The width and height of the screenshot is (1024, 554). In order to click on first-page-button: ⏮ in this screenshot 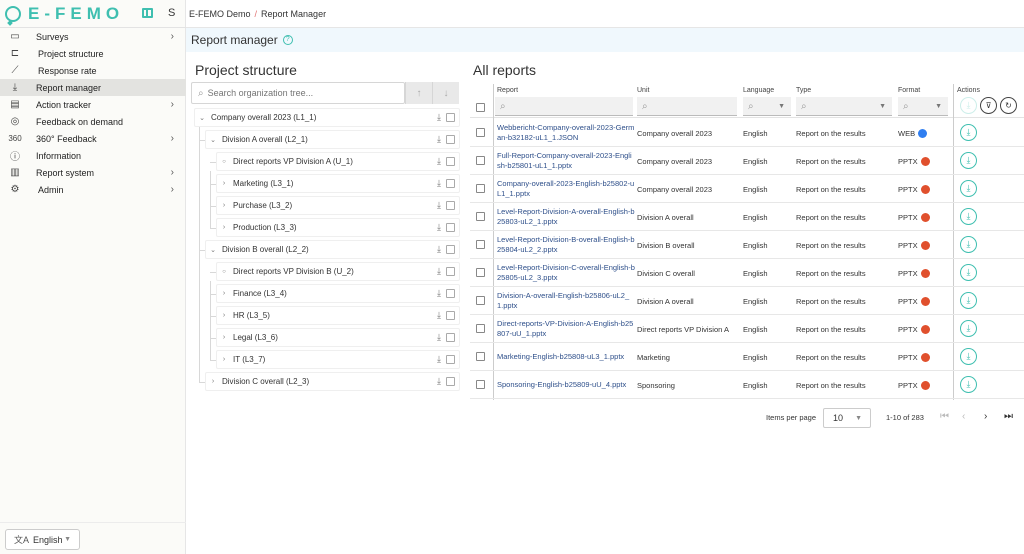, I will do `click(944, 416)`.